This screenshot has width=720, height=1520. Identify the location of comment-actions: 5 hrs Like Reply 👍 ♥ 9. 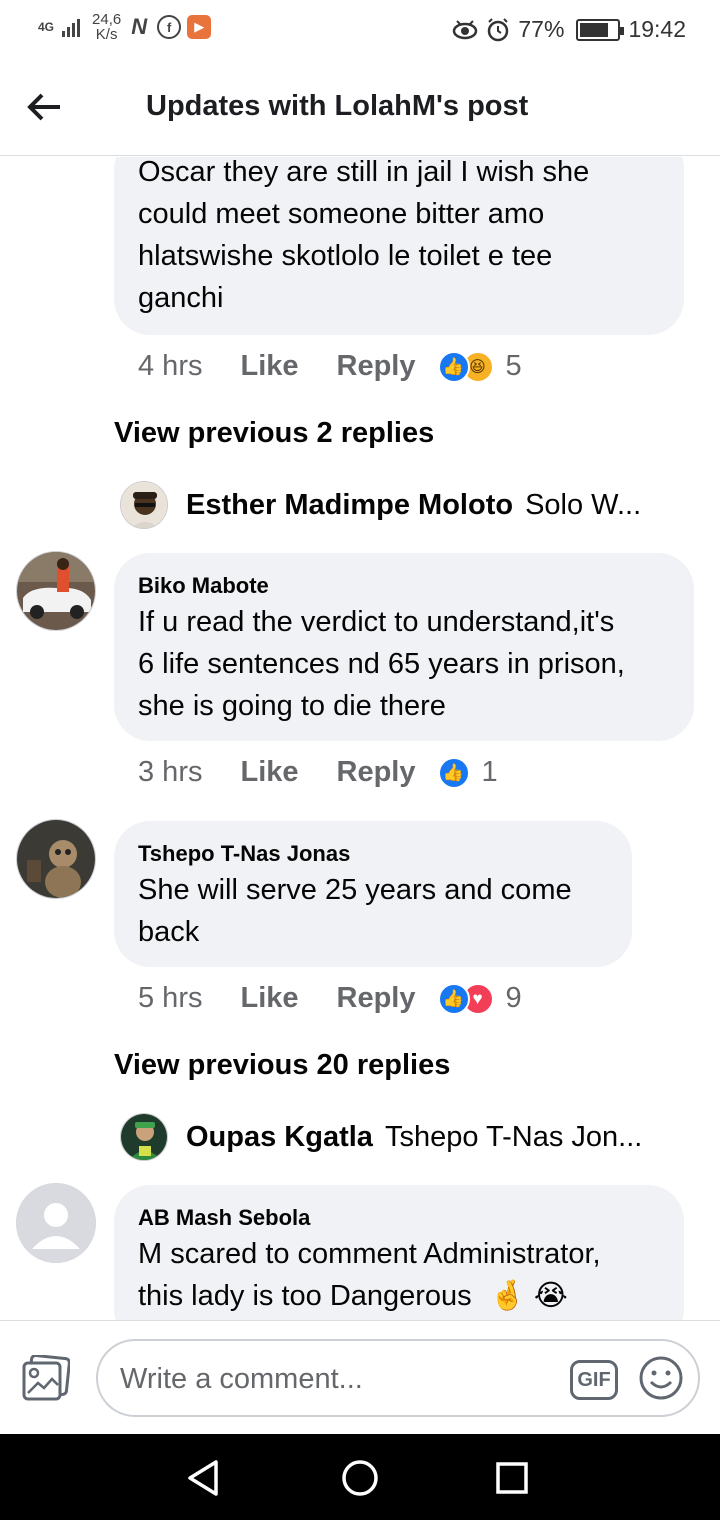
(330, 998).